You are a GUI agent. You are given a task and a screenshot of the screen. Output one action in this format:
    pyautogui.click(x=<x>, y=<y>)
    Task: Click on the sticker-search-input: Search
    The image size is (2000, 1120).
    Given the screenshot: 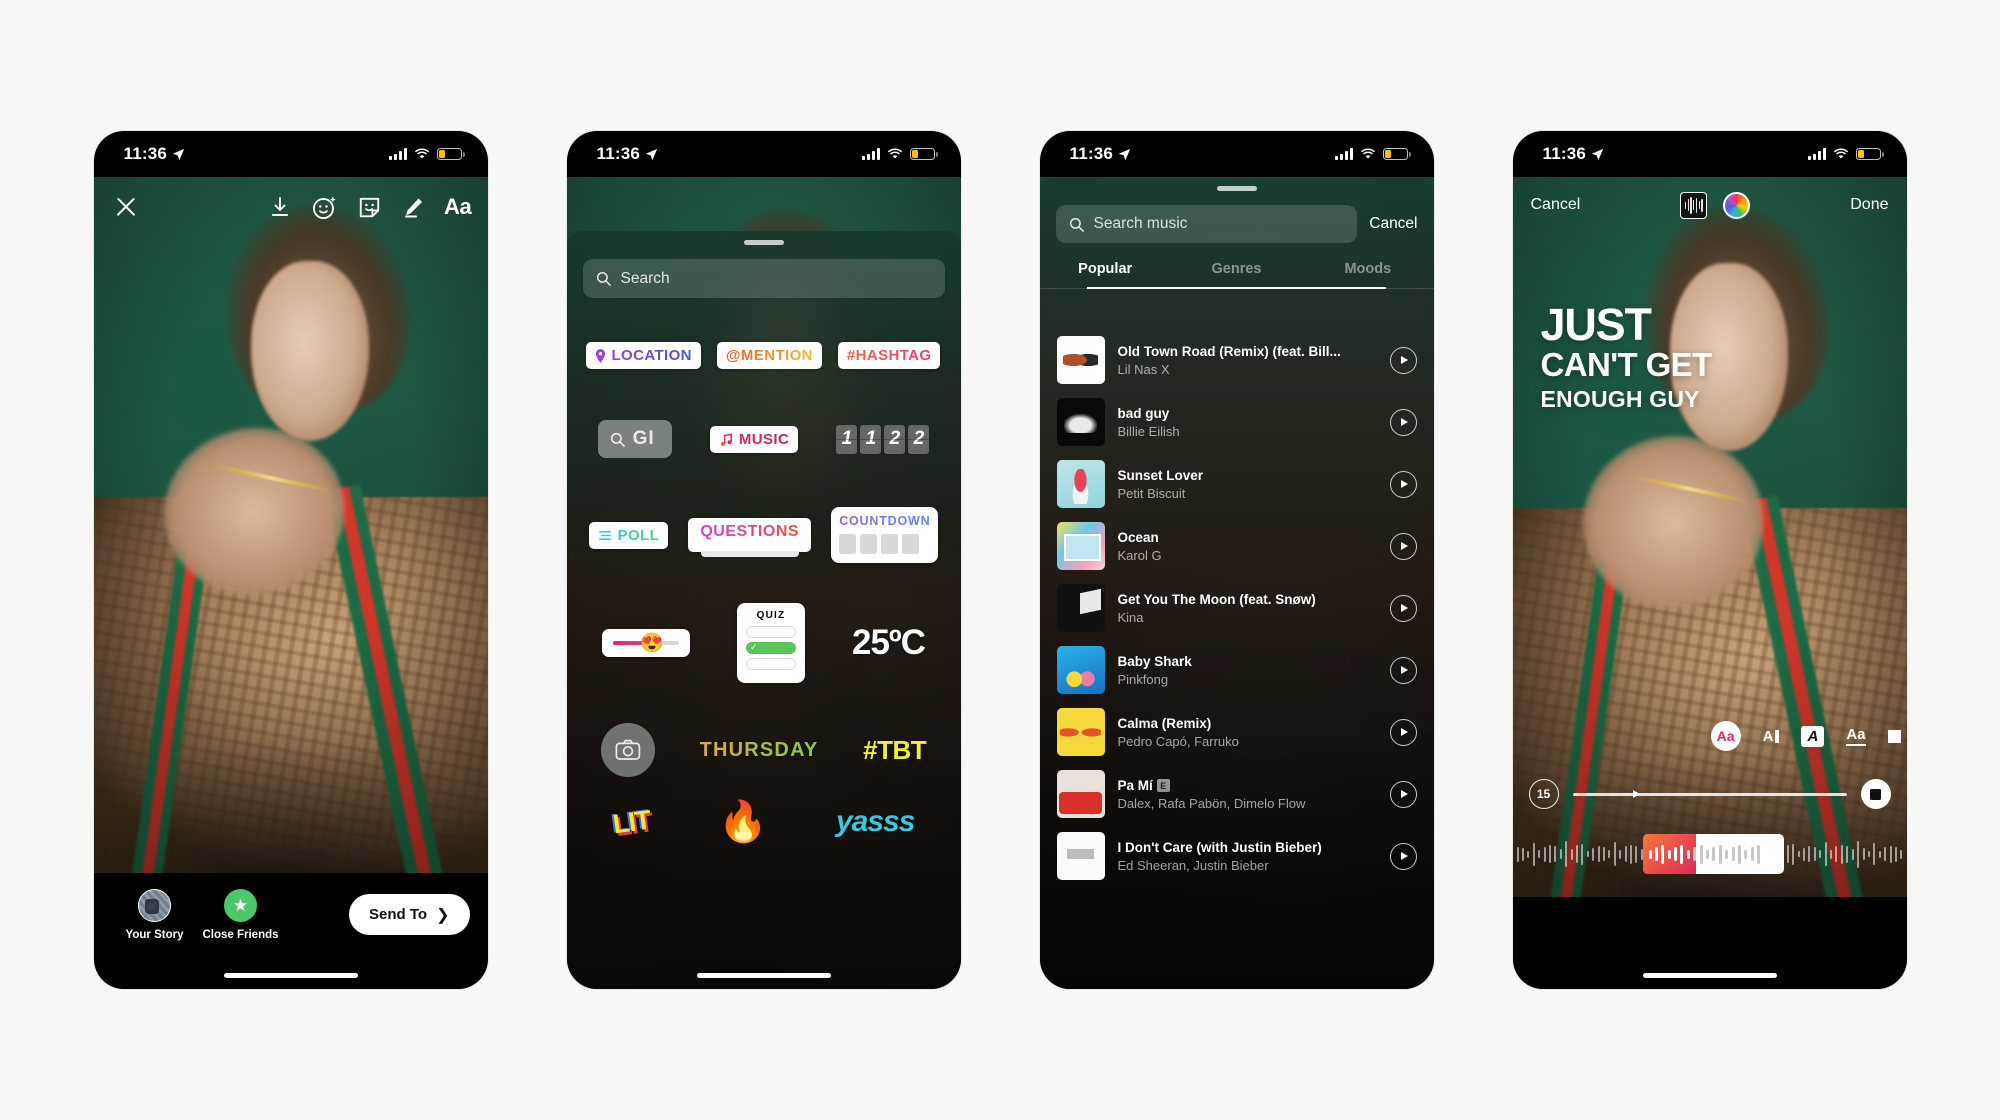 What is the action you would take?
    pyautogui.click(x=763, y=278)
    